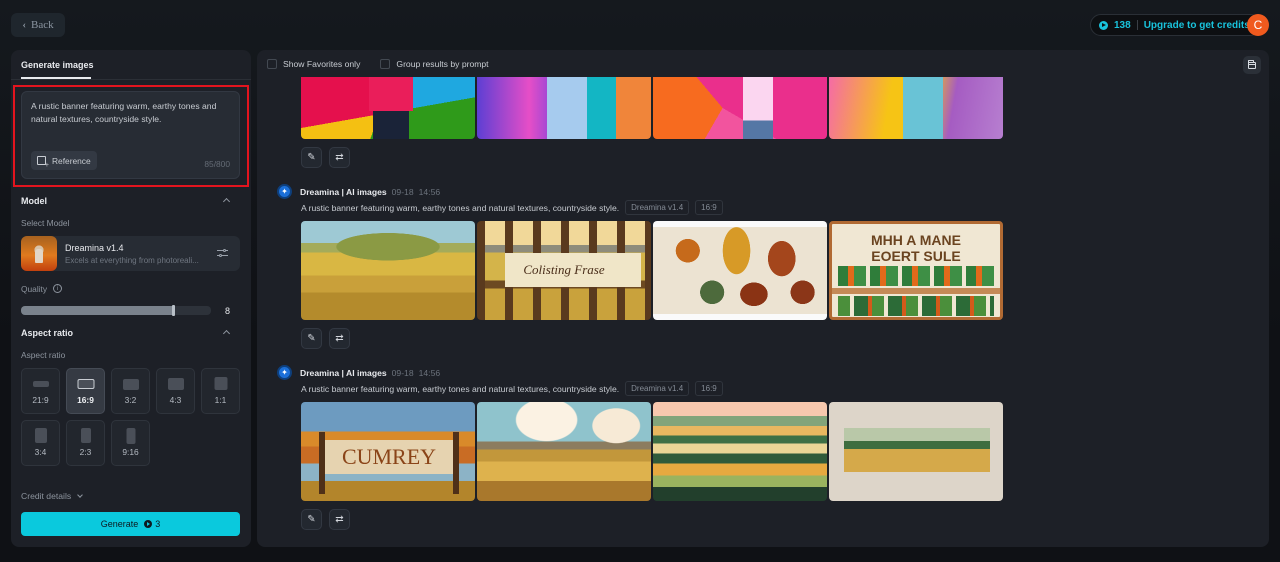 This screenshot has height=562, width=1280. I want to click on quality-slider, so click(116, 310).